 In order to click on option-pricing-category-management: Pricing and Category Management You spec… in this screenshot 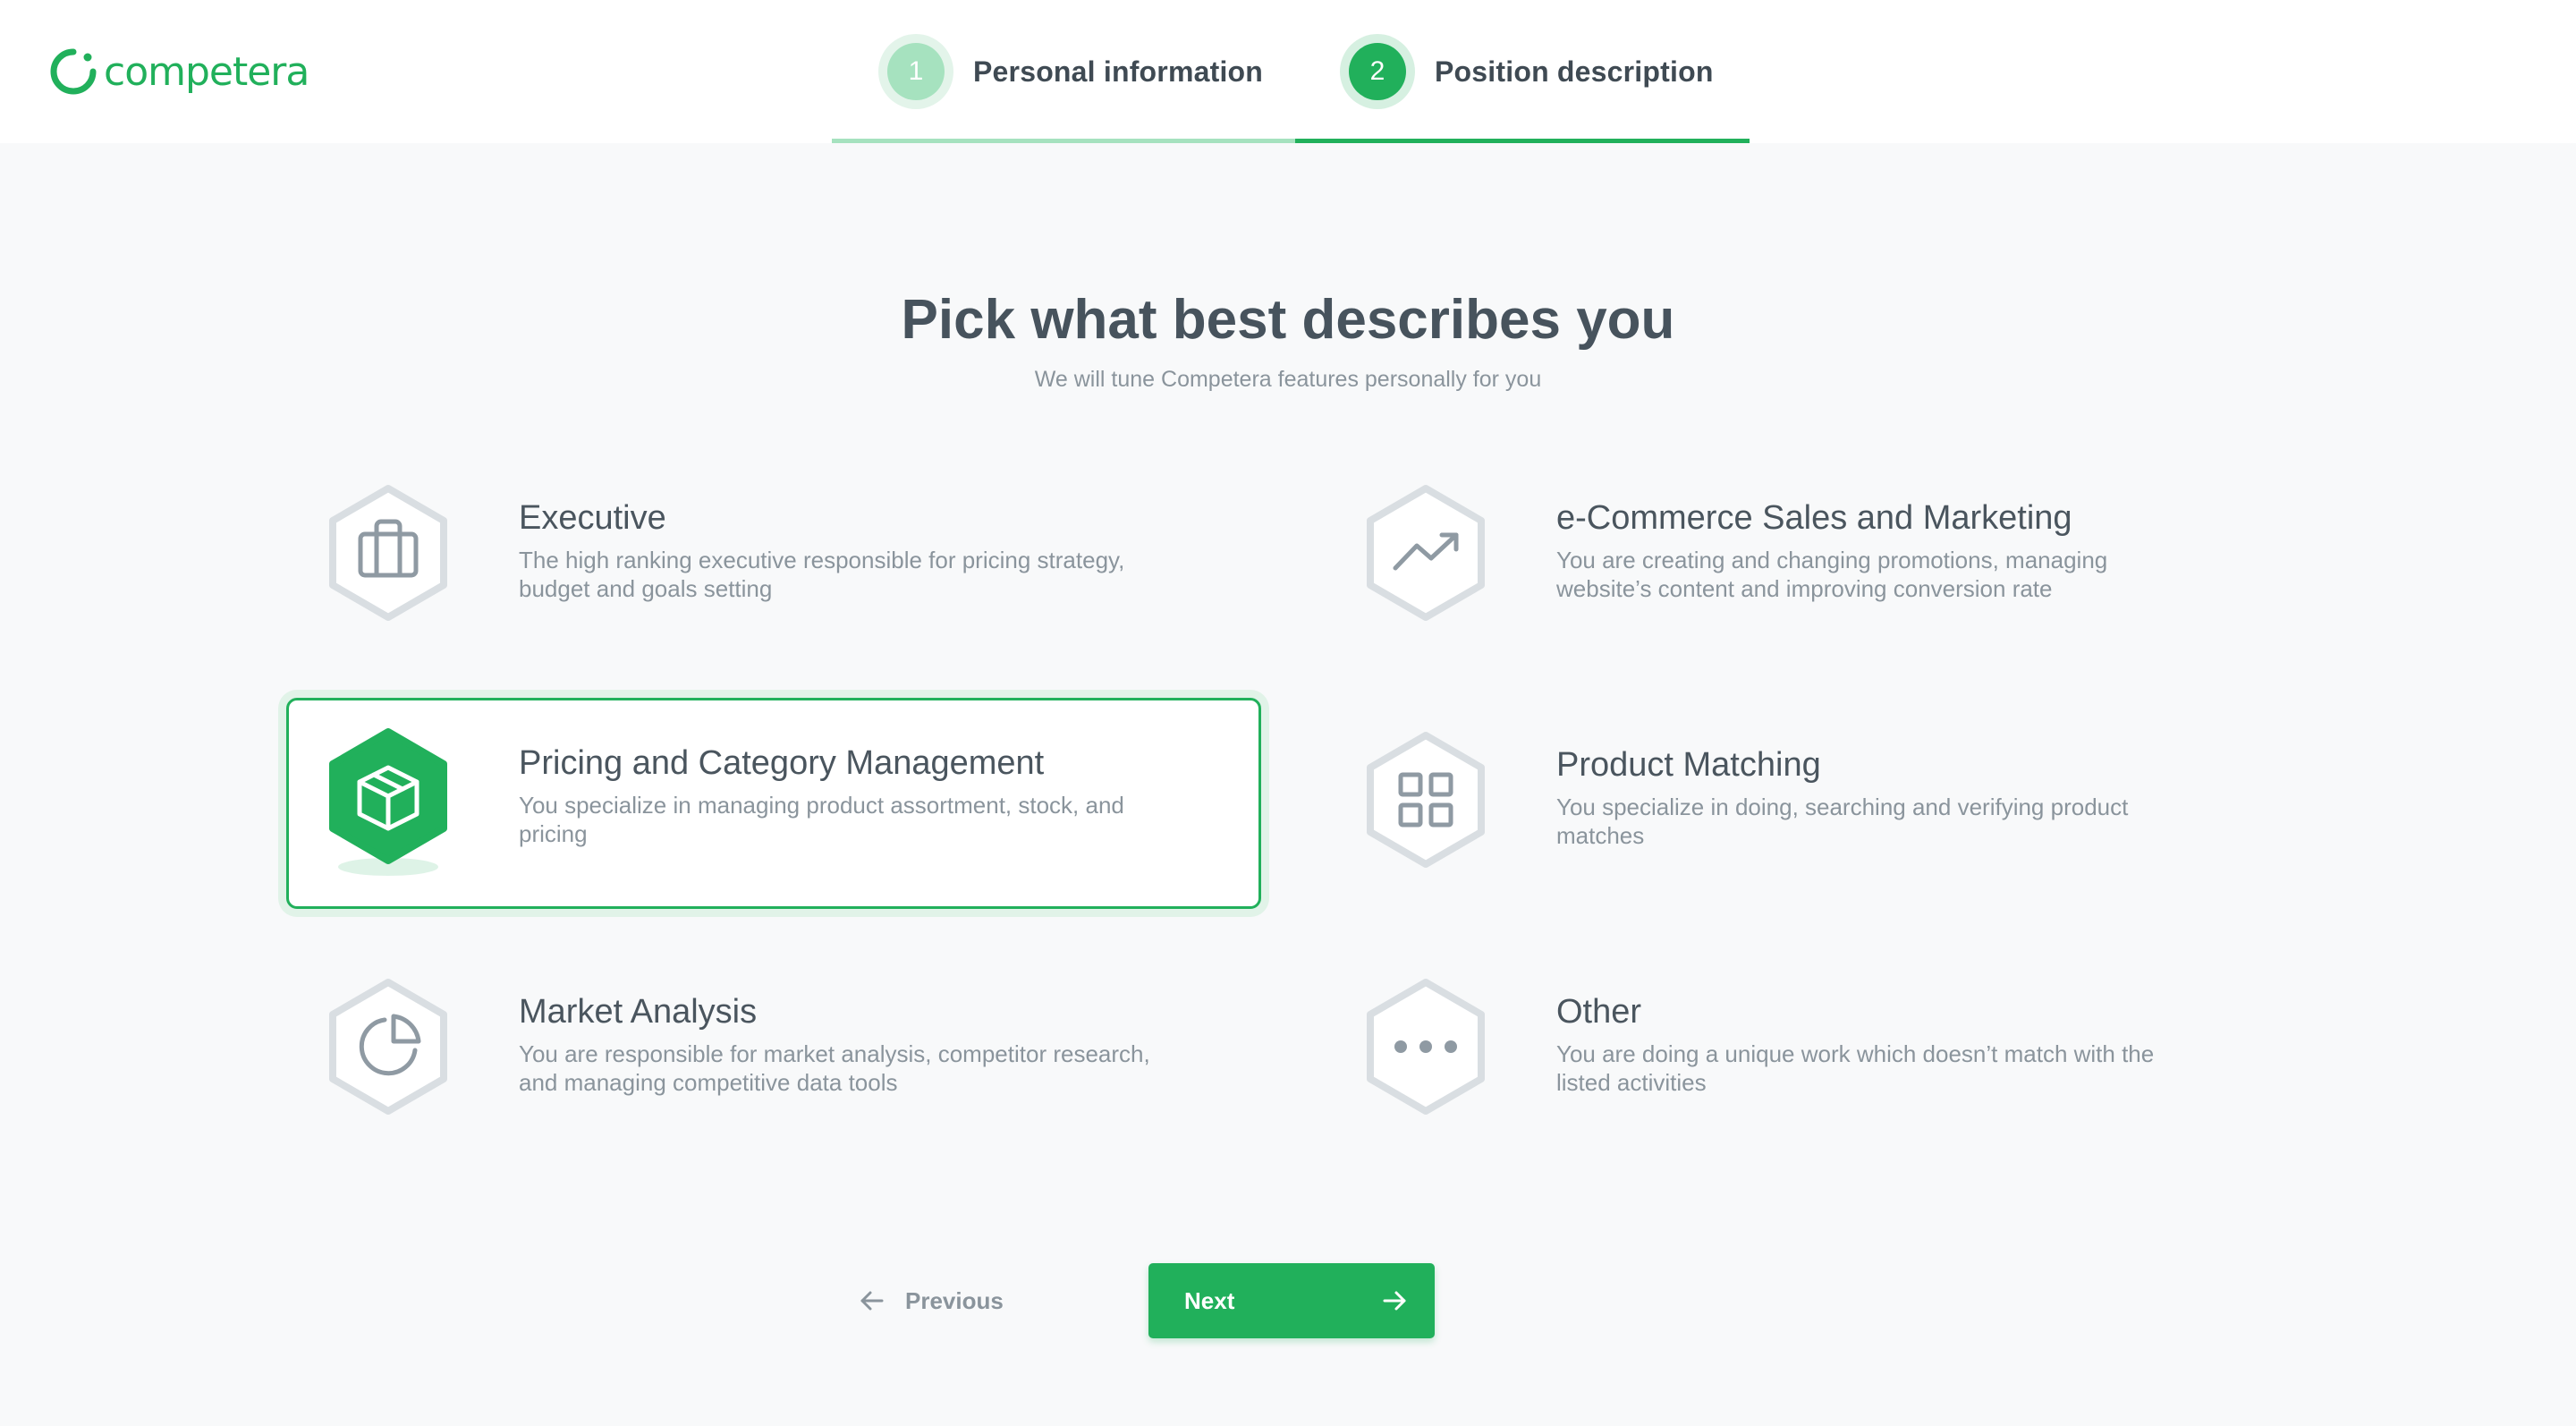, I will do `click(773, 804)`.